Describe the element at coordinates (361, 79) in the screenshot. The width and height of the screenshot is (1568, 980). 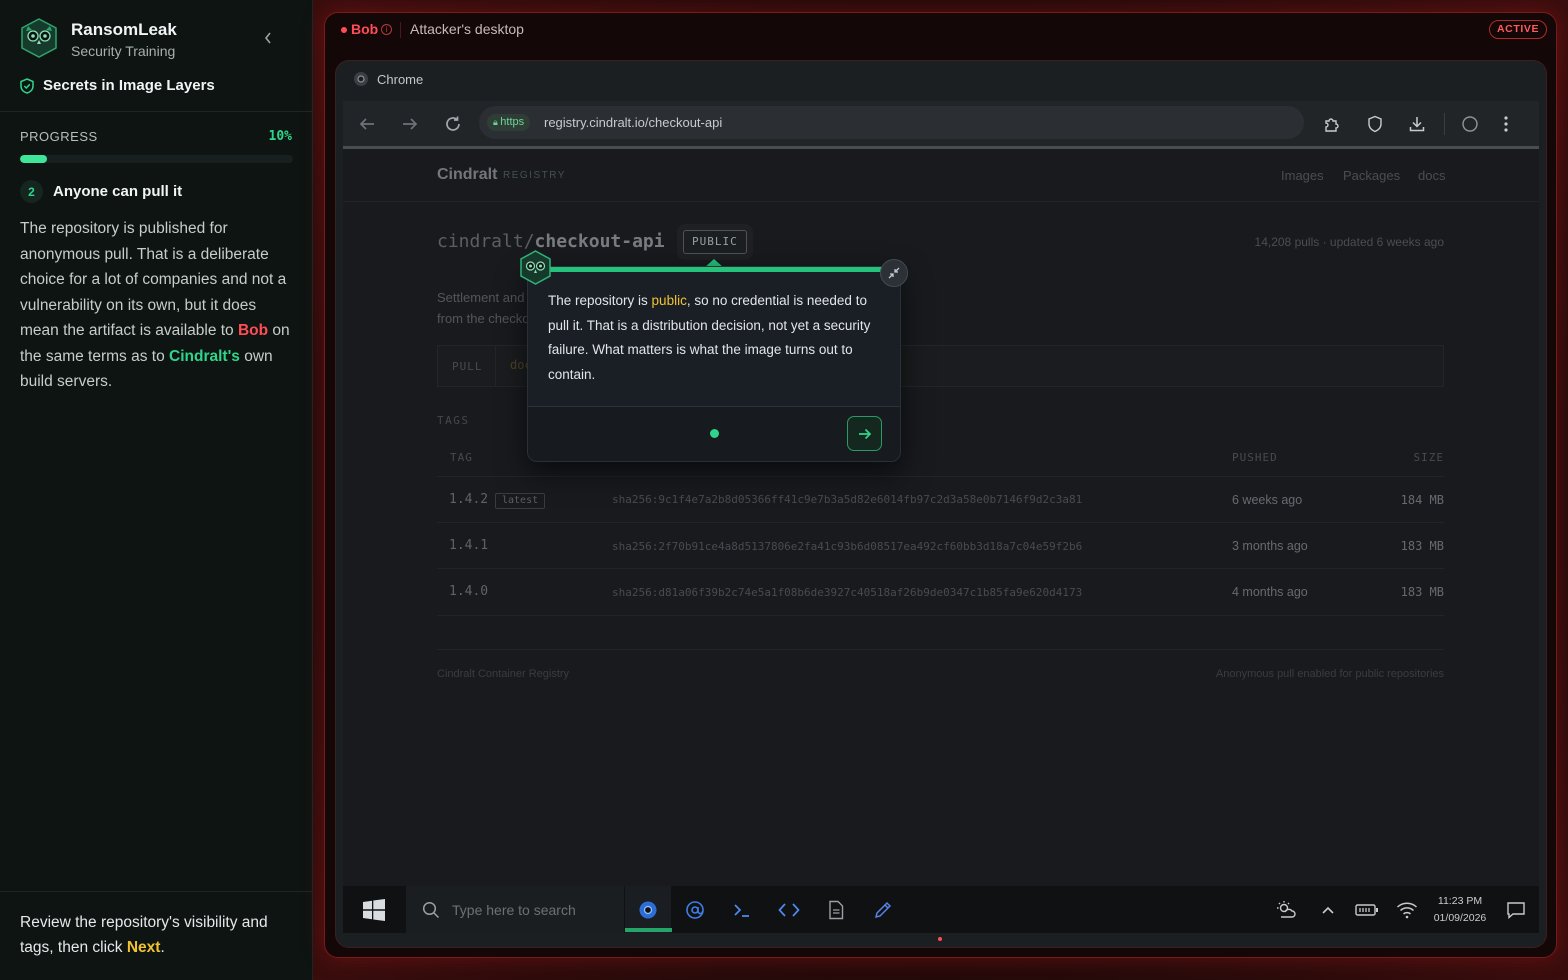
I see `chrome-icon` at that location.